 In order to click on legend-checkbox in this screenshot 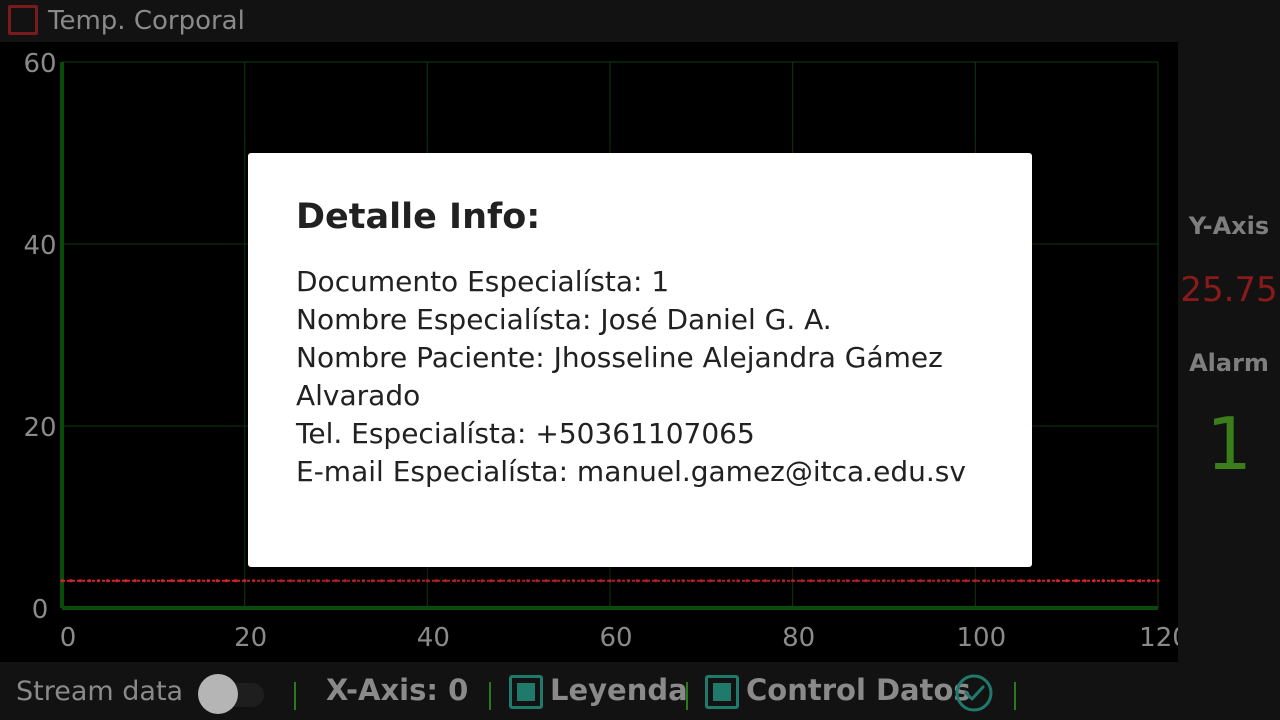, I will do `click(526, 692)`.